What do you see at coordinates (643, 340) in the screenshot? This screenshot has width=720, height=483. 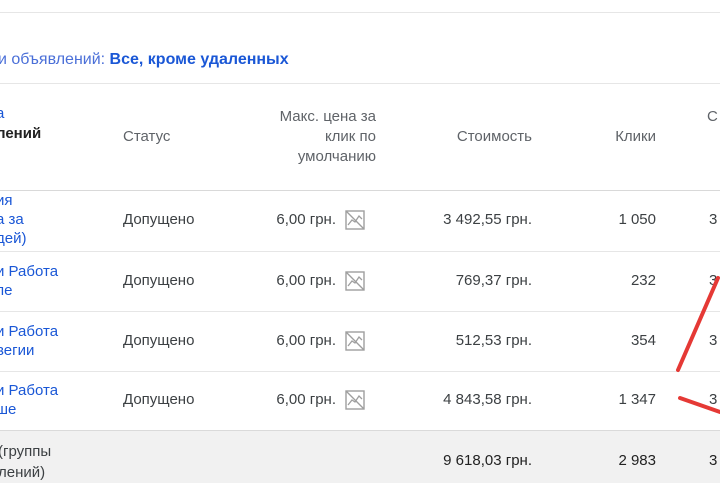 I see `row-clicks: 354` at bounding box center [643, 340].